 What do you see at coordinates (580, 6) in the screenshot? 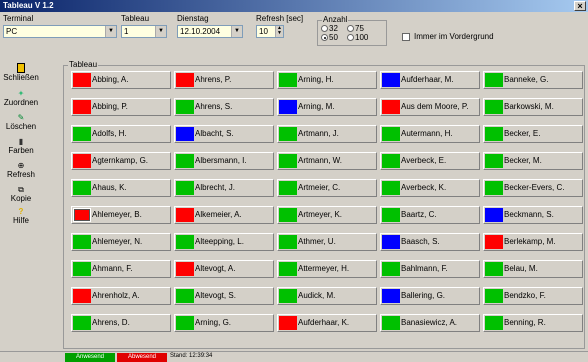
I see `close-button: ×` at bounding box center [580, 6].